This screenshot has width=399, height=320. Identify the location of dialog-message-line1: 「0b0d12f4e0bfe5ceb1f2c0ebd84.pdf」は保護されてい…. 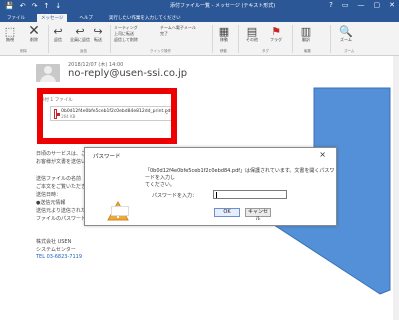
(240, 174).